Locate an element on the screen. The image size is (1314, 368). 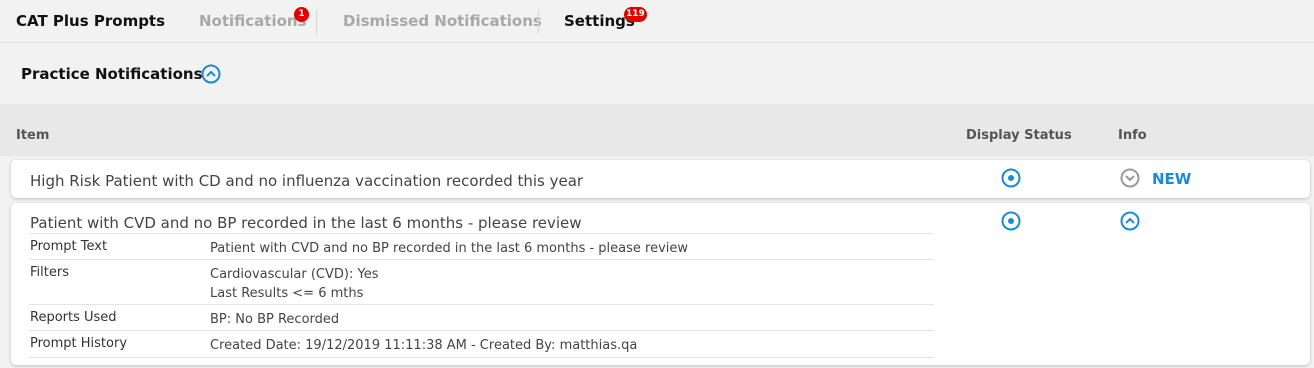
filter-value: Cardiovascular (CVD): Yes is located at coordinates (294, 274).